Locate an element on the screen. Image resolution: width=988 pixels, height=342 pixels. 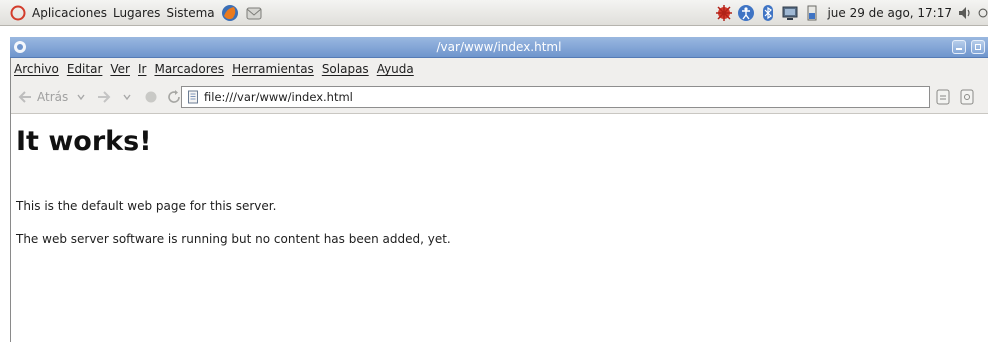
back-history-dropdown-icon is located at coordinates (81, 97).